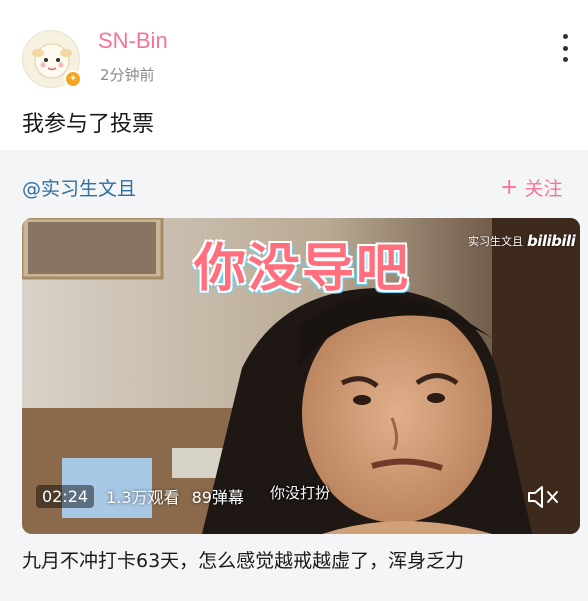 This screenshot has height=601, width=588. What do you see at coordinates (73, 79) in the screenshot?
I see `vip-badge-icon: ✦` at bounding box center [73, 79].